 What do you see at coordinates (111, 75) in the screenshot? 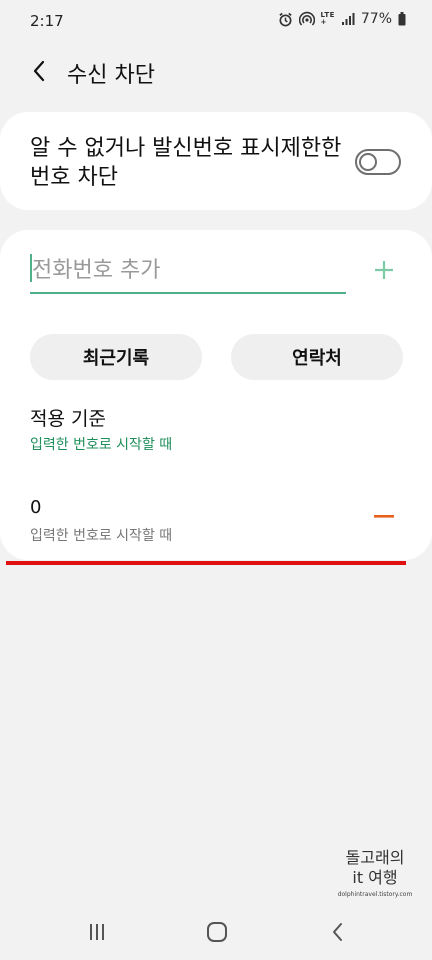
I see `page-title: 수신 차단` at bounding box center [111, 75].